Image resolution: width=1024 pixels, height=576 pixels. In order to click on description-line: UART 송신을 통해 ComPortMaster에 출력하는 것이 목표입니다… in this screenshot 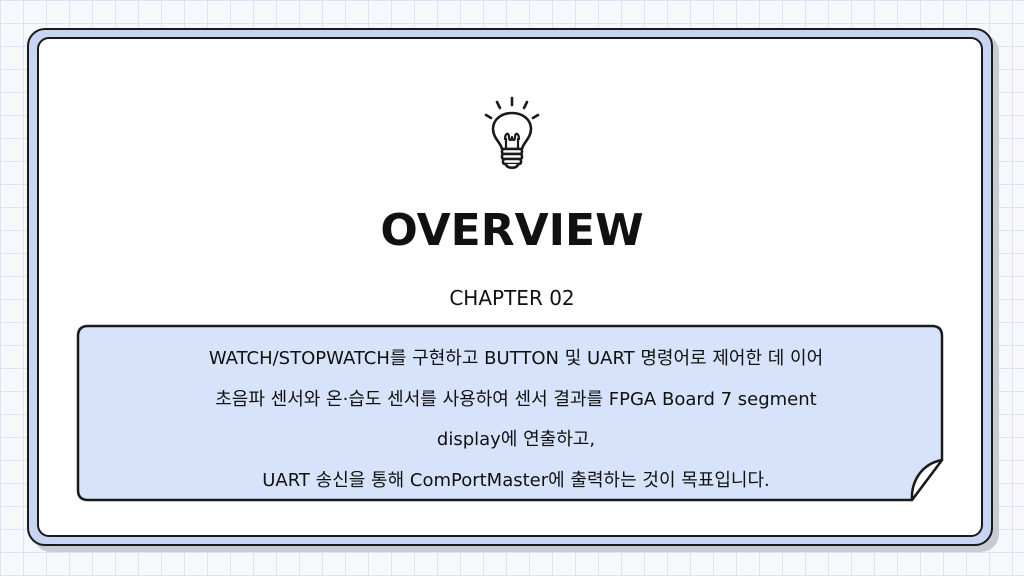, I will do `click(516, 480)`.